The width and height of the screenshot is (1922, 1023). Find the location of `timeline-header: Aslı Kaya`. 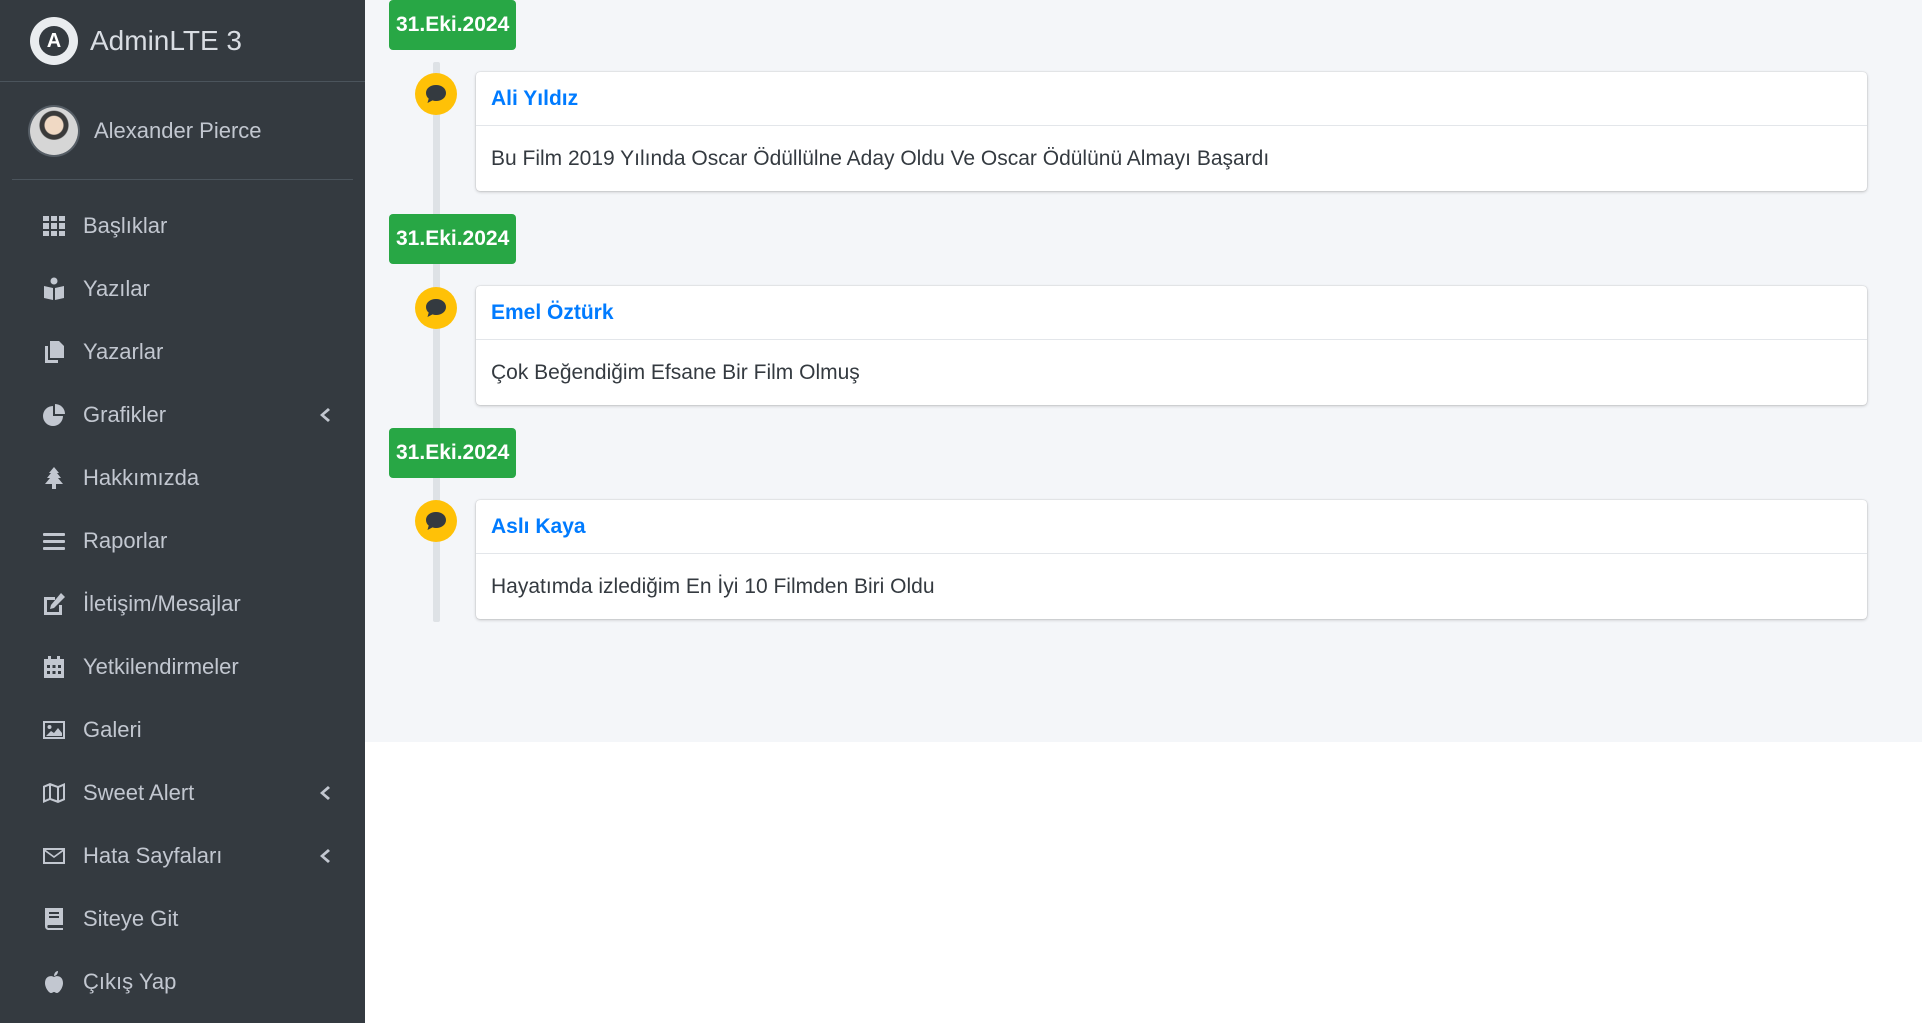

timeline-header: Aslı Kaya is located at coordinates (1171, 527).